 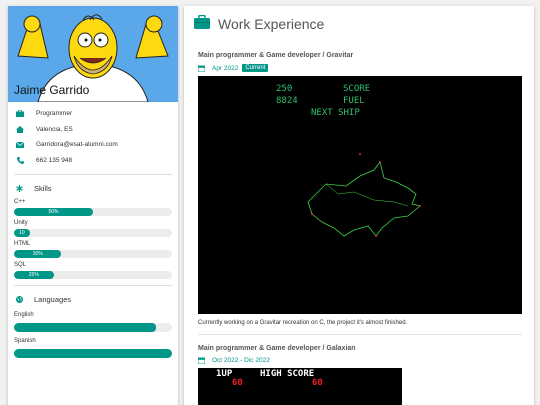 I want to click on job-date: Oct 2022 - Dic 2022, so click(x=360, y=360).